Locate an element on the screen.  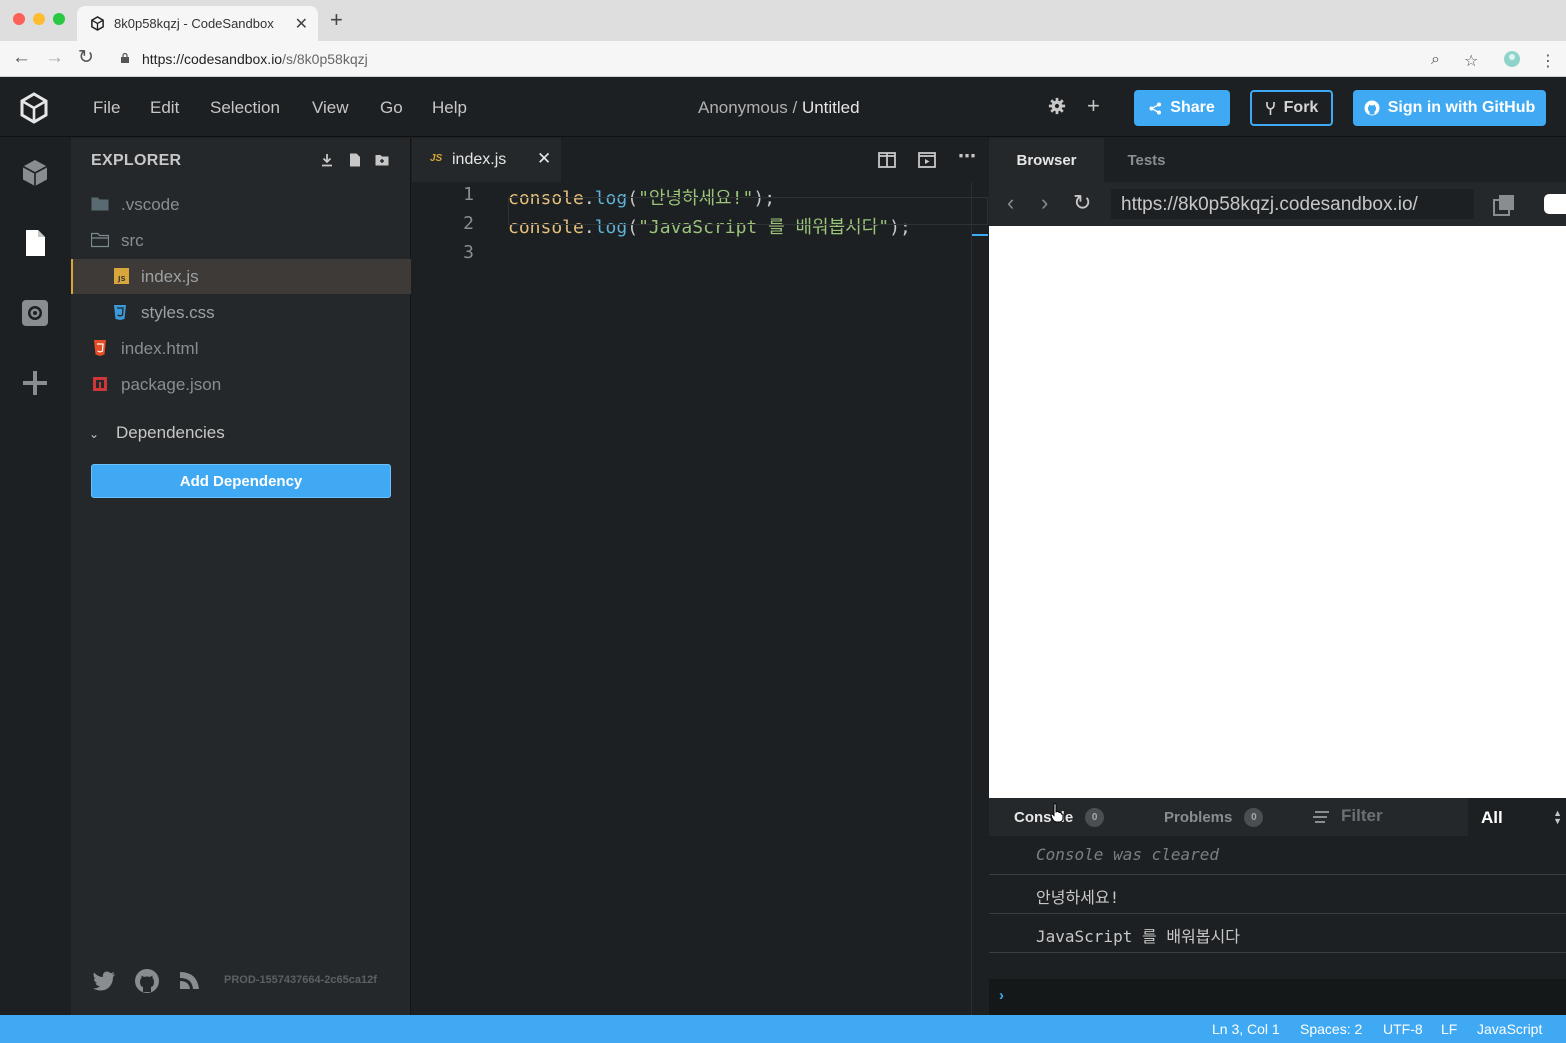
address-bar: https://codesandbox.io/s/8k0p58kqzj is located at coordinates (798, 59).